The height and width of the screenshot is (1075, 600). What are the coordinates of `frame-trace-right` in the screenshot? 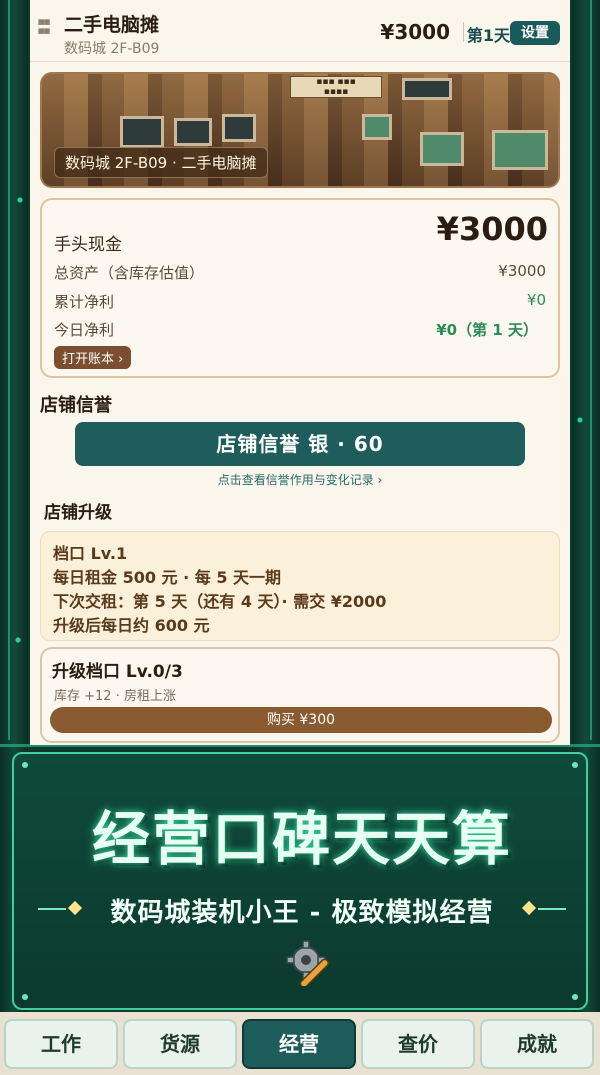 It's located at (591, 370).